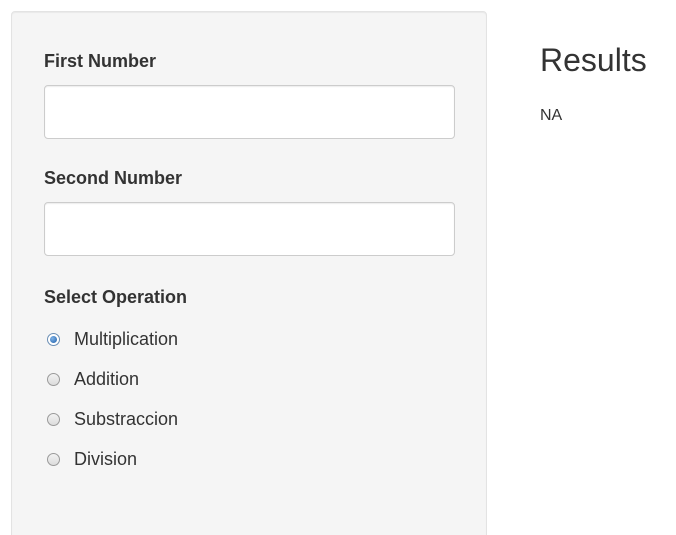 The width and height of the screenshot is (676, 535). What do you see at coordinates (126, 339) in the screenshot?
I see `operation-option-label: Multiplication` at bounding box center [126, 339].